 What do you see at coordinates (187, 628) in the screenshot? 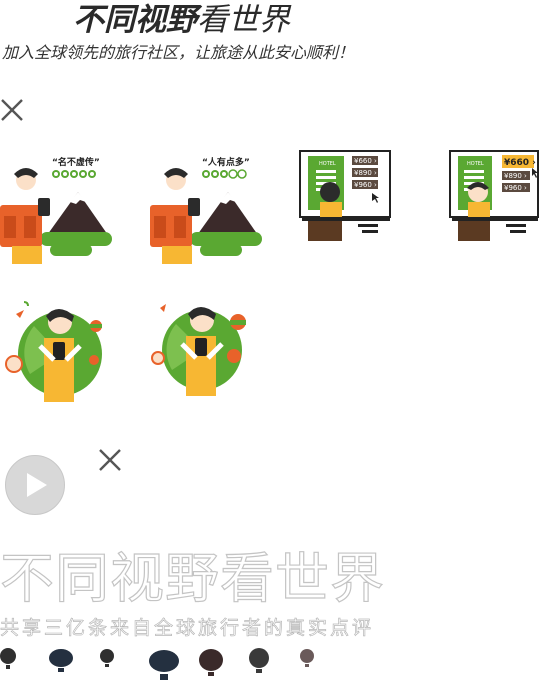
I see `promo-subtitle: 共享三亿条来自全球旅行者的真实点评` at bounding box center [187, 628].